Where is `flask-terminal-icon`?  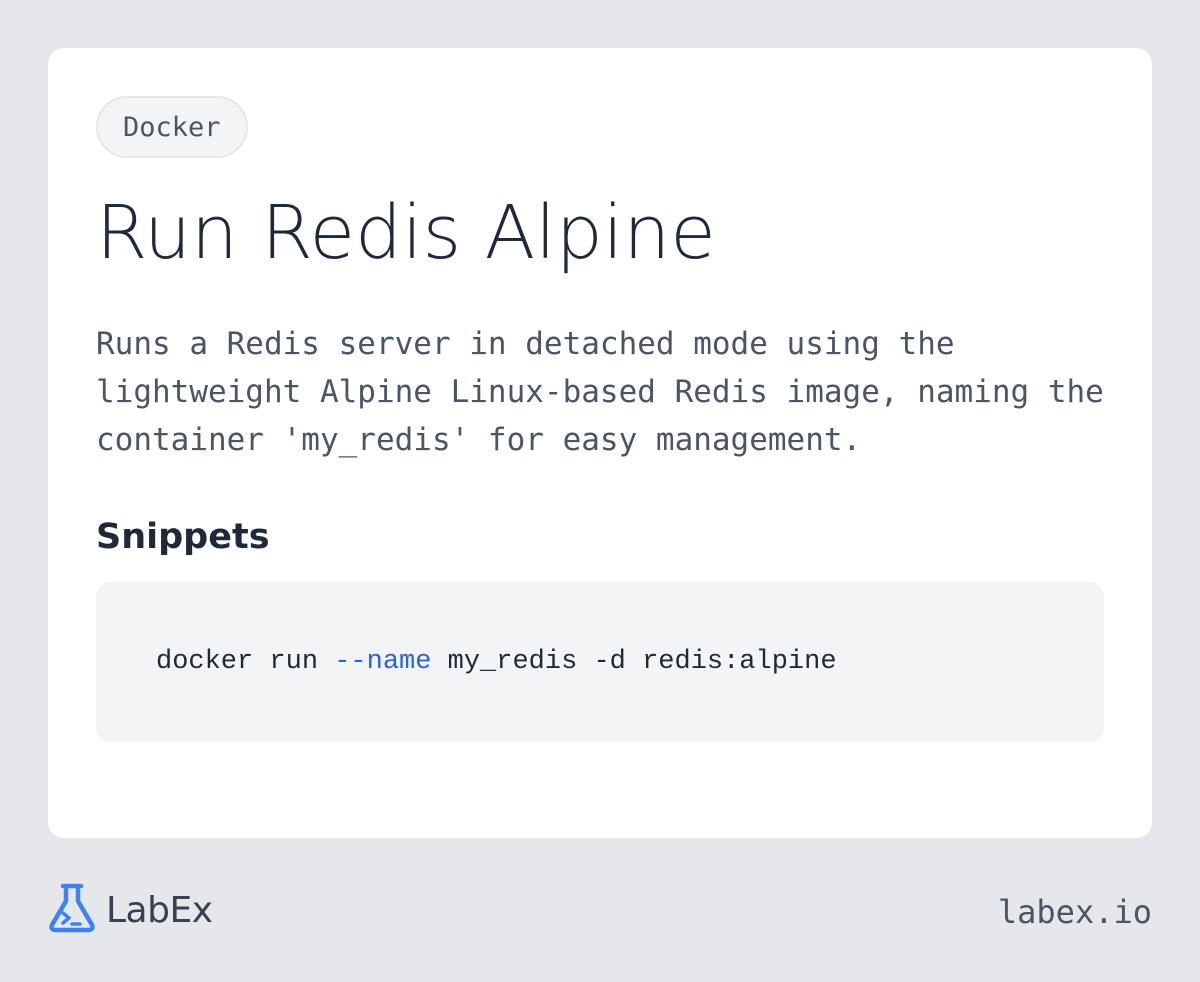
flask-terminal-icon is located at coordinates (72, 910).